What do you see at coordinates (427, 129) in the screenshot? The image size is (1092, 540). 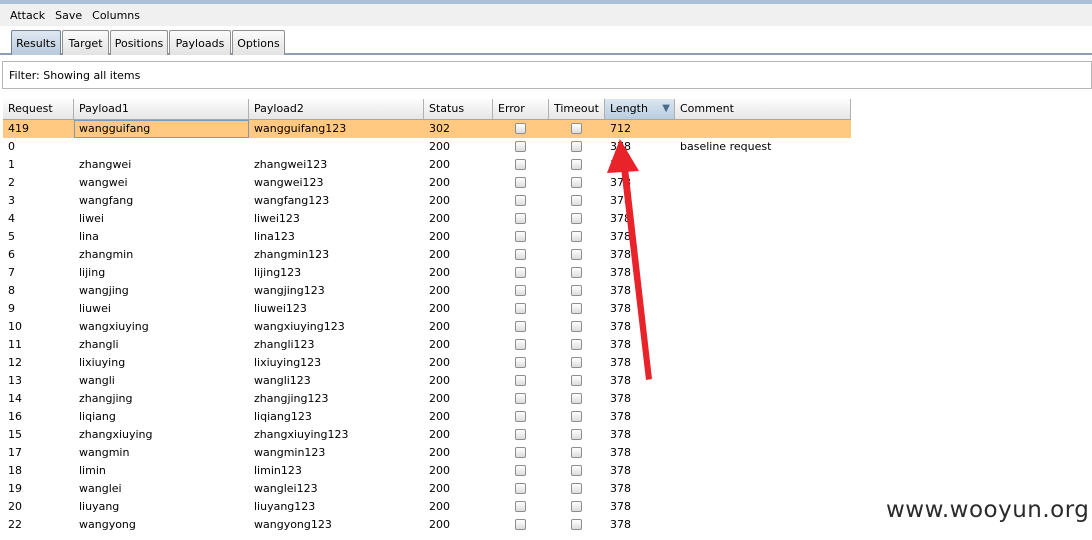 I see `table-row: 419 wangguifang wangguifang123 302 712` at bounding box center [427, 129].